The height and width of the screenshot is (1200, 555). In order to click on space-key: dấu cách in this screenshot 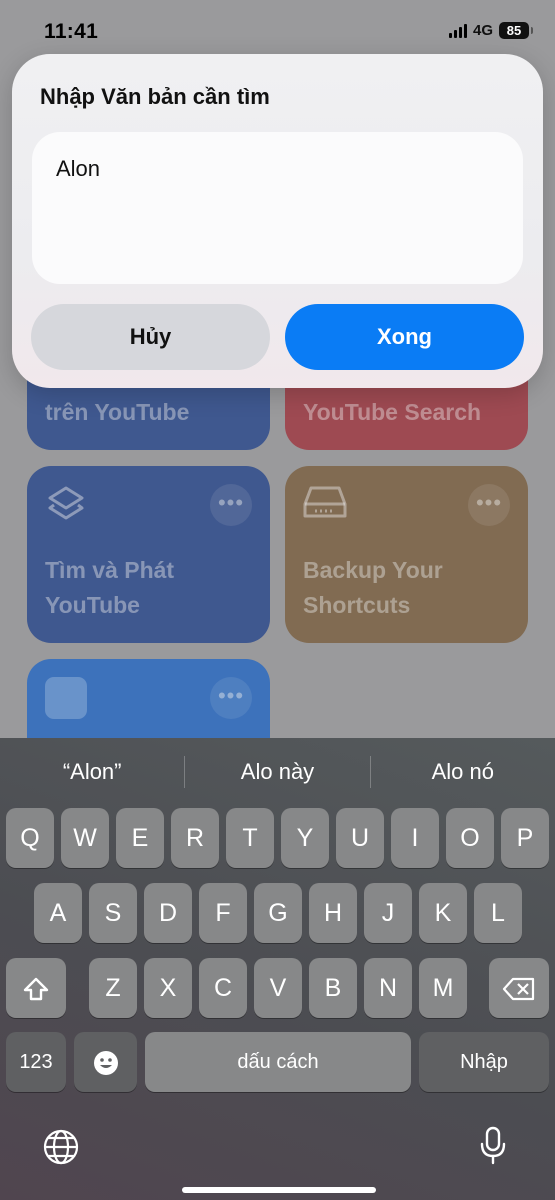, I will do `click(278, 1062)`.